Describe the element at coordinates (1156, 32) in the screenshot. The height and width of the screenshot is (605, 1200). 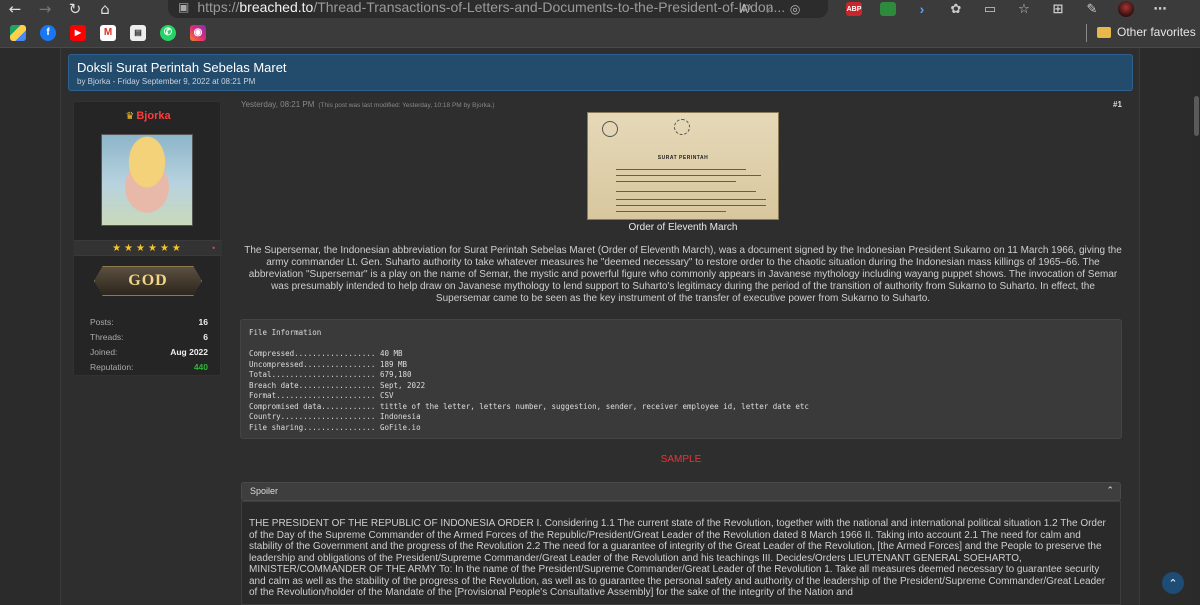
I see `other-favorites-link: Other favorites` at that location.